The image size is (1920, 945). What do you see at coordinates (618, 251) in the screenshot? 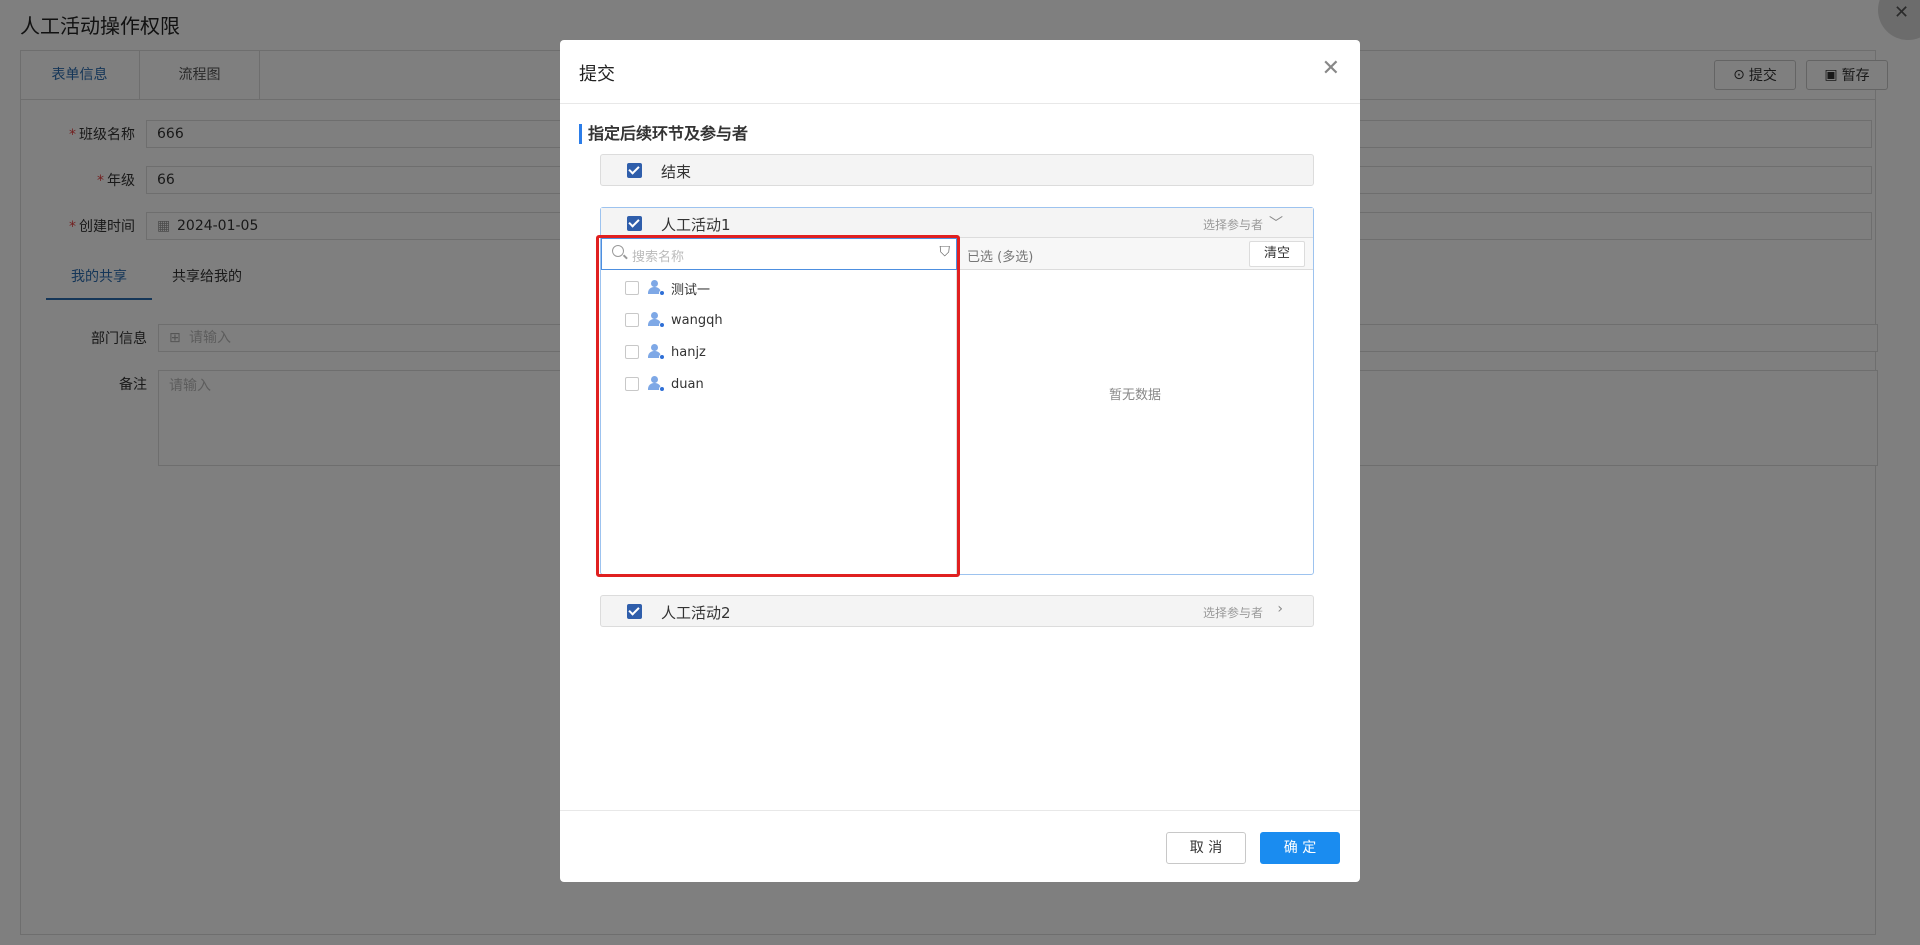
I see `search-icon` at bounding box center [618, 251].